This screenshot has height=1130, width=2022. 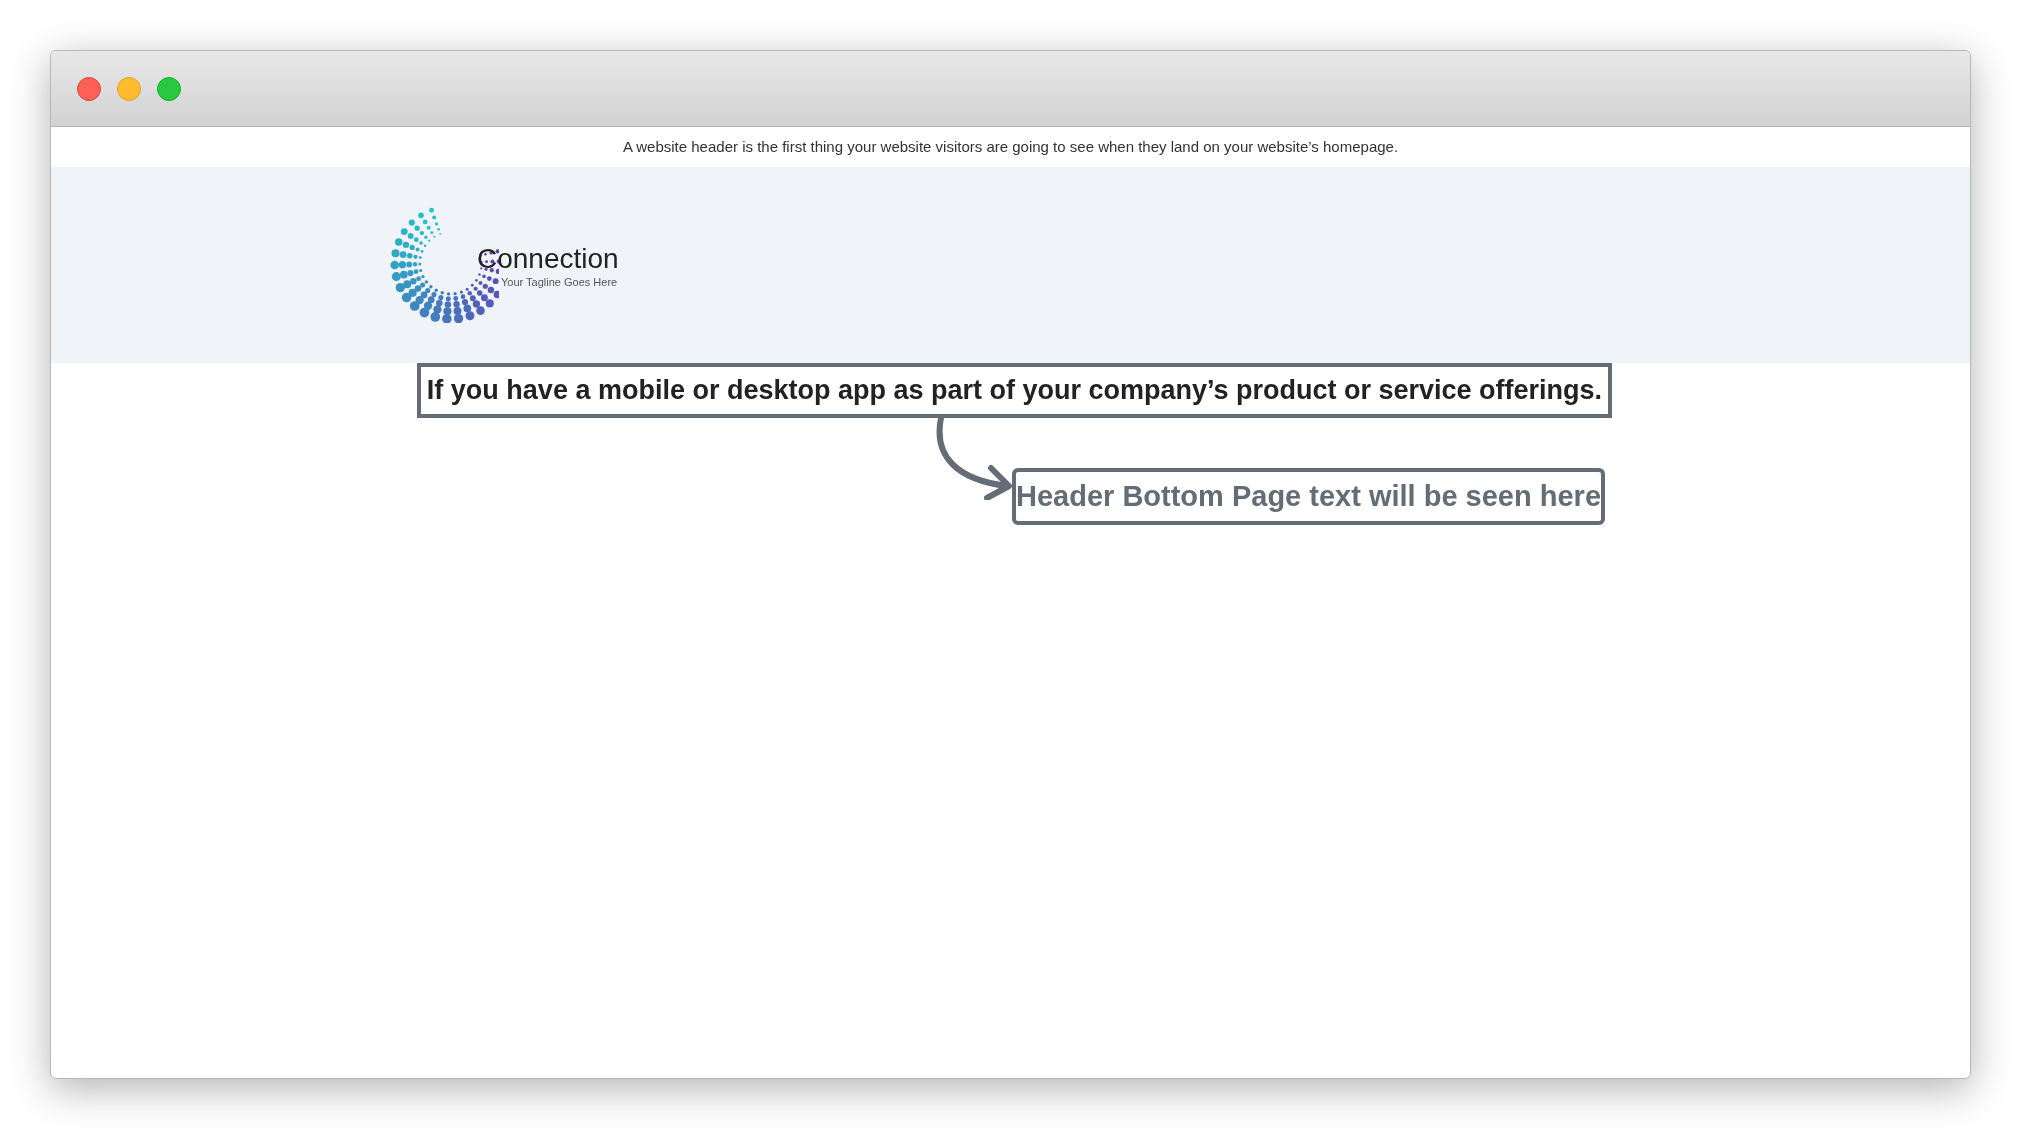 What do you see at coordinates (548, 259) in the screenshot?
I see `logo-name: Connection` at bounding box center [548, 259].